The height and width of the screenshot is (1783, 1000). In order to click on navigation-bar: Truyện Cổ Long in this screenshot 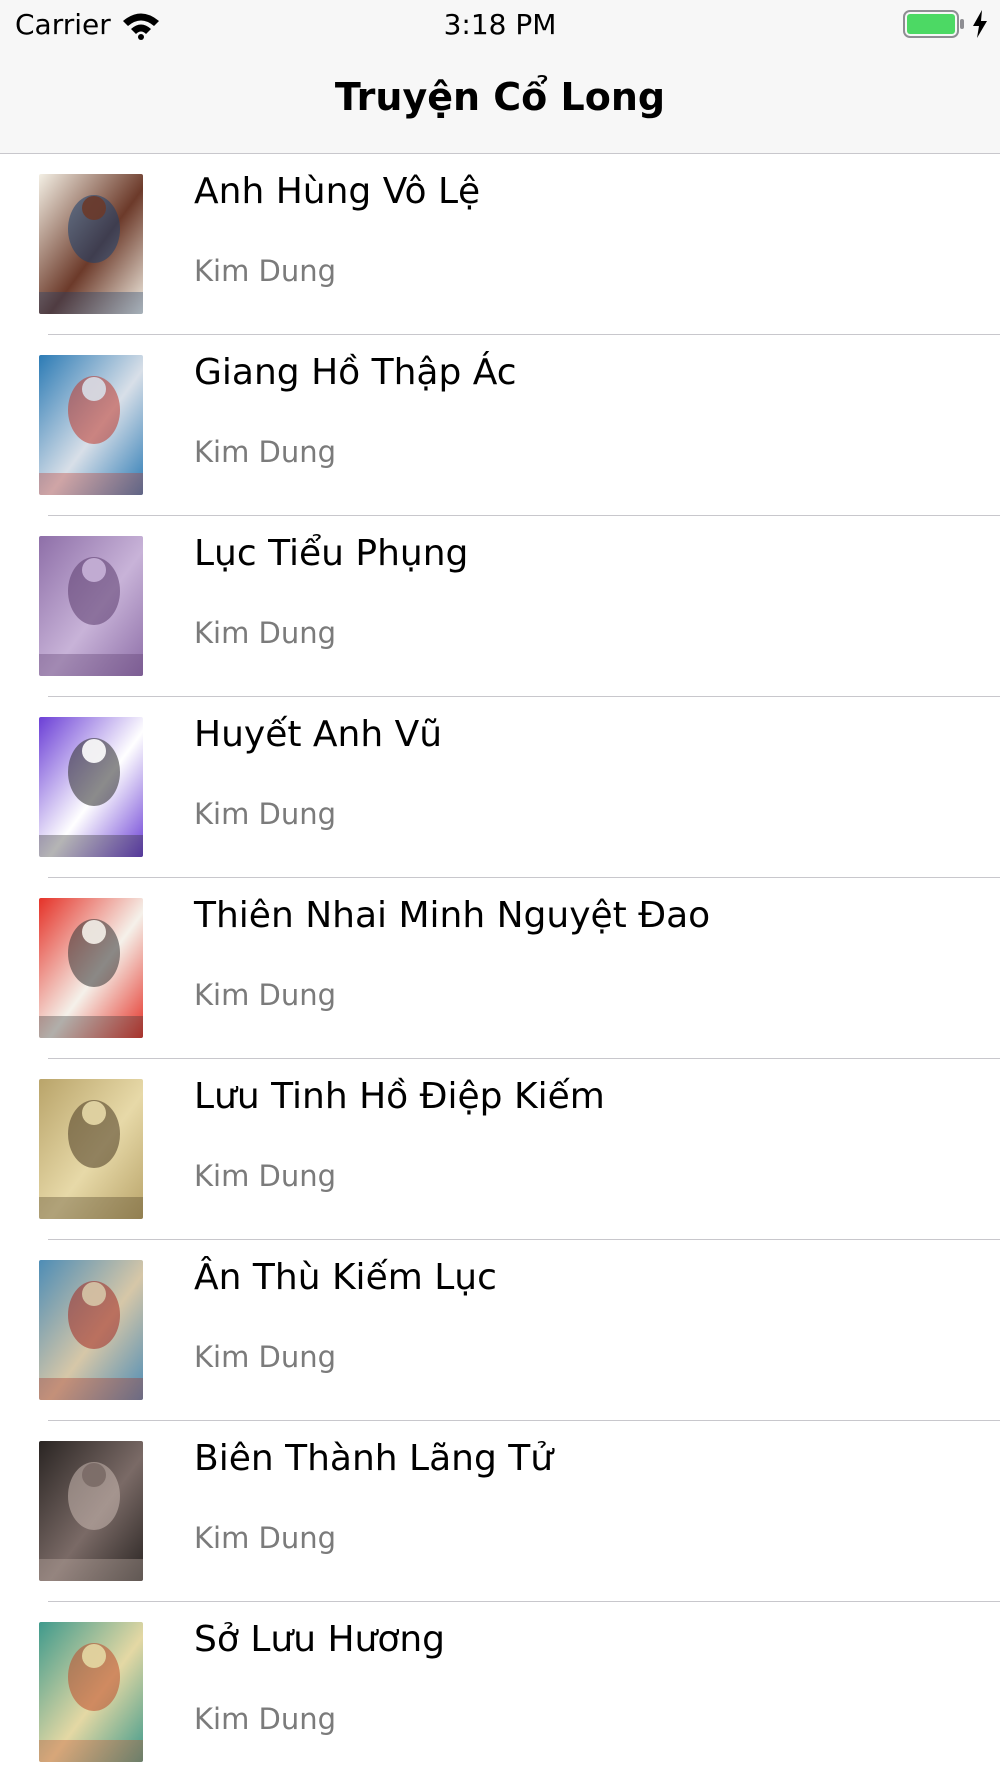, I will do `click(500, 102)`.